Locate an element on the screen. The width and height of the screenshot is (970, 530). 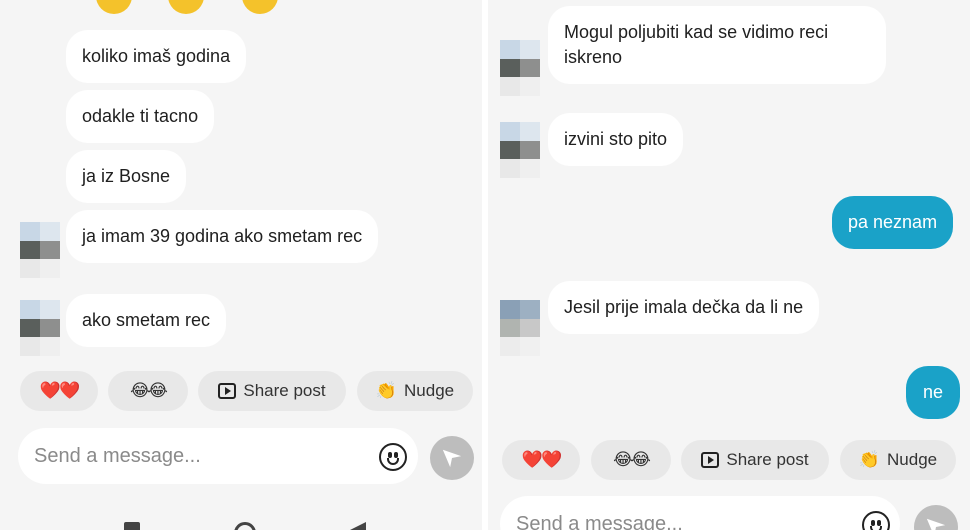
system-nav-bar is located at coordinates (241, 524).